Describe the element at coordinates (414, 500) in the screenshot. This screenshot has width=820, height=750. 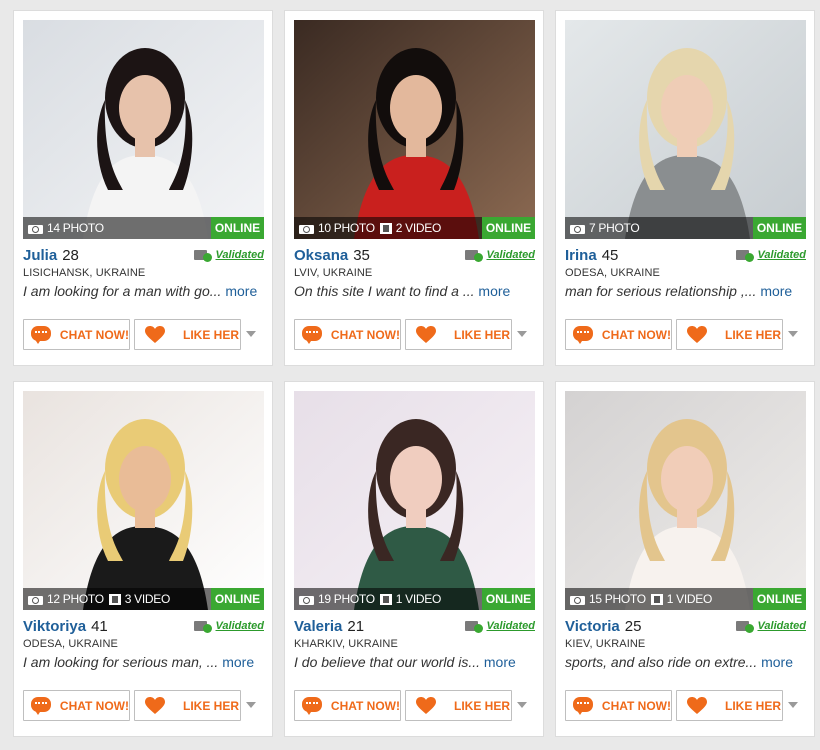
I see `profile-photo: 19 PHOTO 1 VIDEO ONLINE` at that location.